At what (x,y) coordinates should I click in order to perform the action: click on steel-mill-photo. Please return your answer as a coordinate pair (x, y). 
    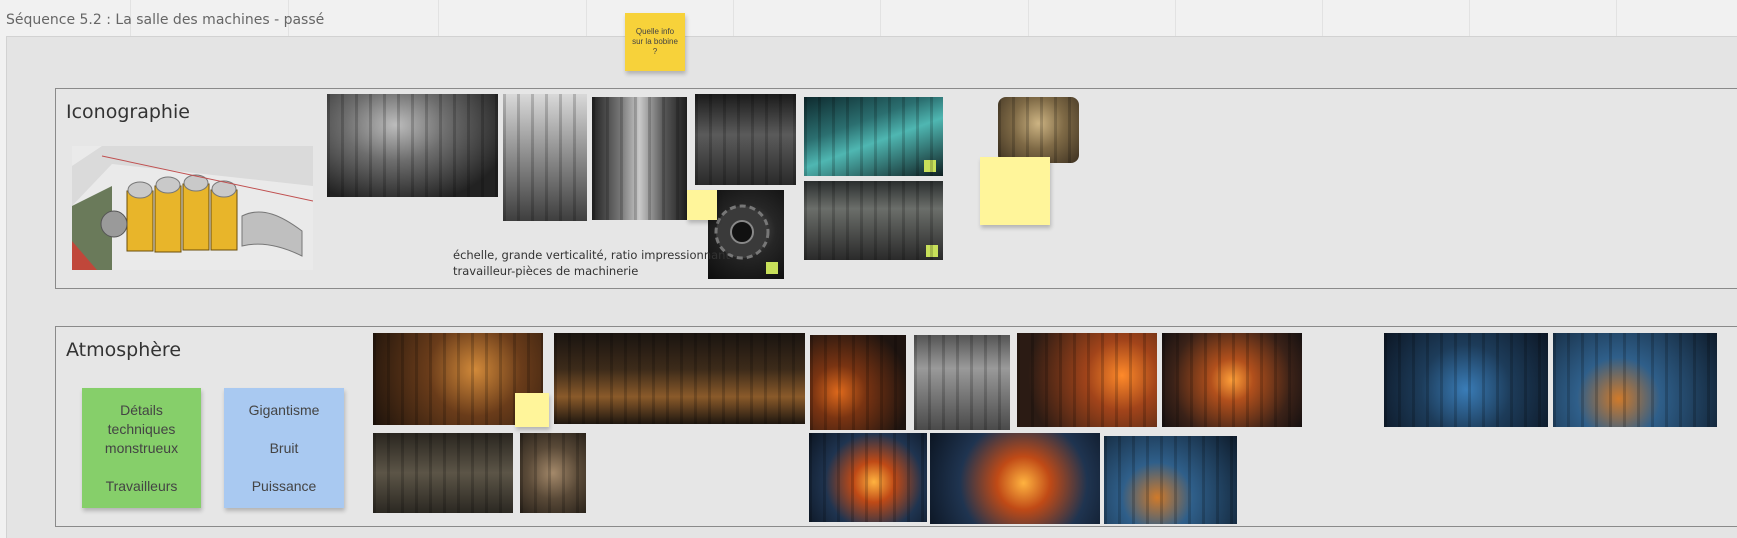
    Looking at the image, I should click on (962, 382).